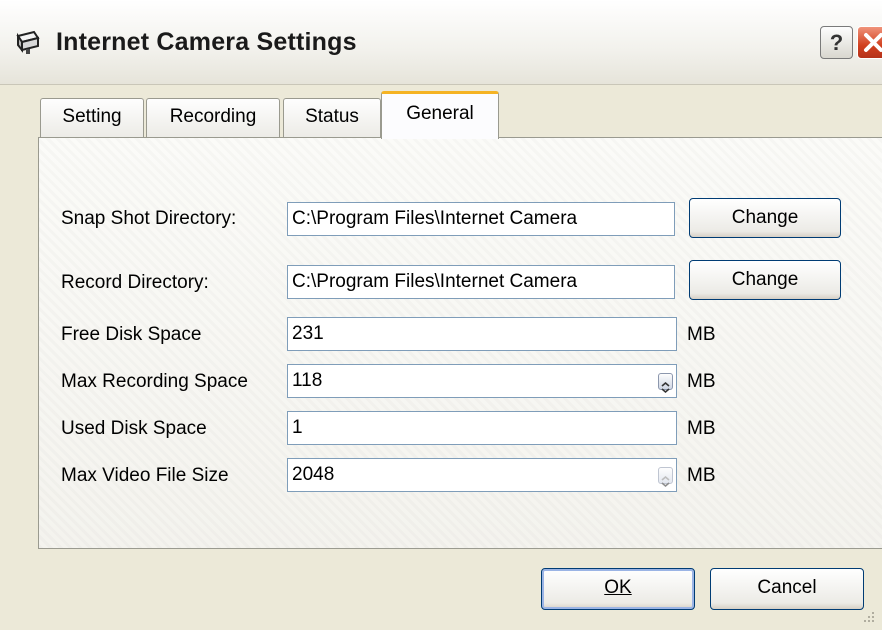 This screenshot has height=630, width=882. What do you see at coordinates (701, 428) in the screenshot?
I see `used-disk-space-unit: MB` at bounding box center [701, 428].